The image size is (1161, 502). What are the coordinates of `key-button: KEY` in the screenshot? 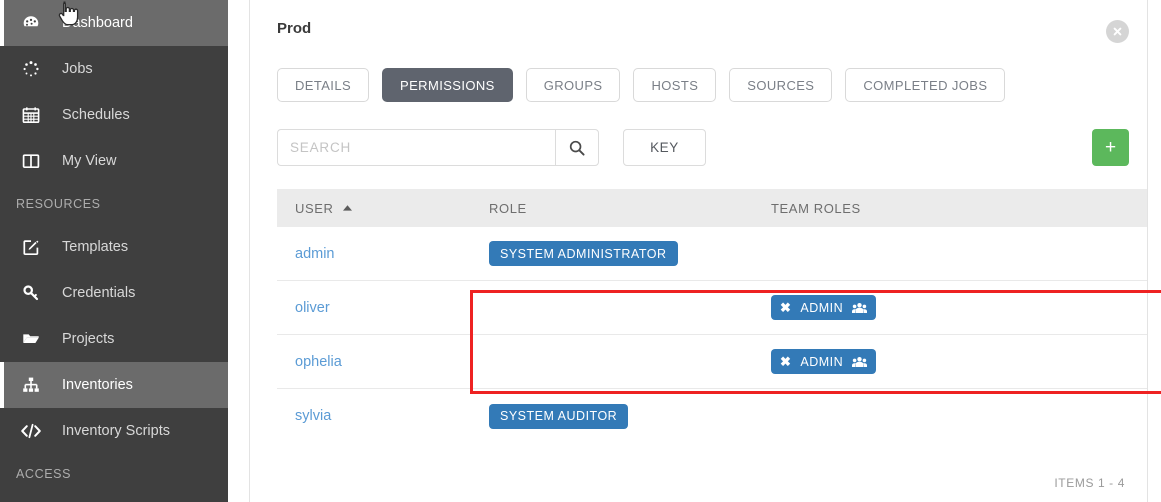 It's located at (664, 147).